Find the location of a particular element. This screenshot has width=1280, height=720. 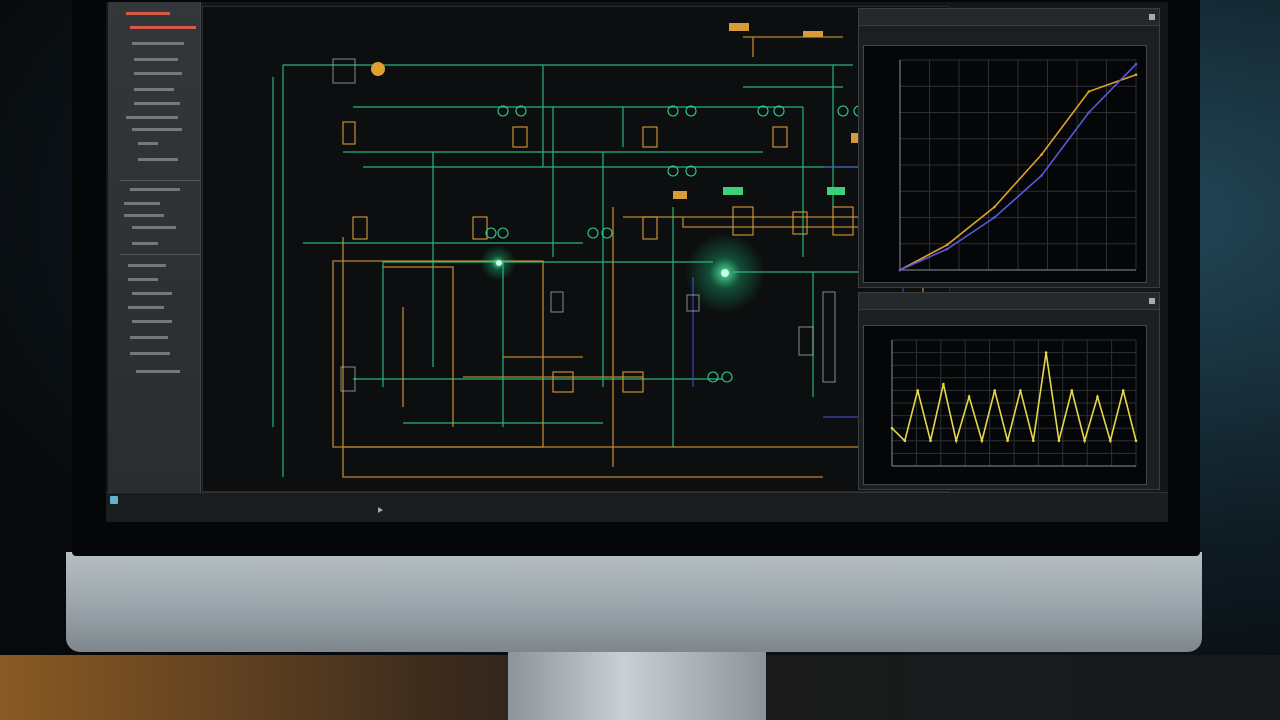

waveform-chart-svg is located at coordinates (1014, 403).